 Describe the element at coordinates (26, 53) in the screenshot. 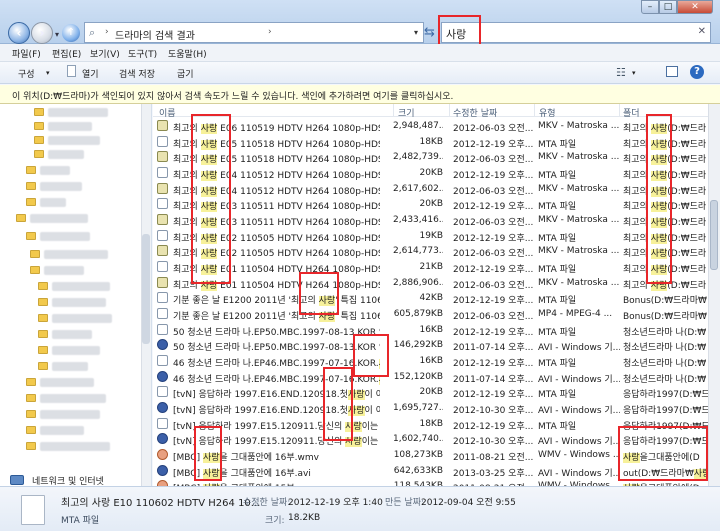

I see `menu-file: 파일(F)` at that location.